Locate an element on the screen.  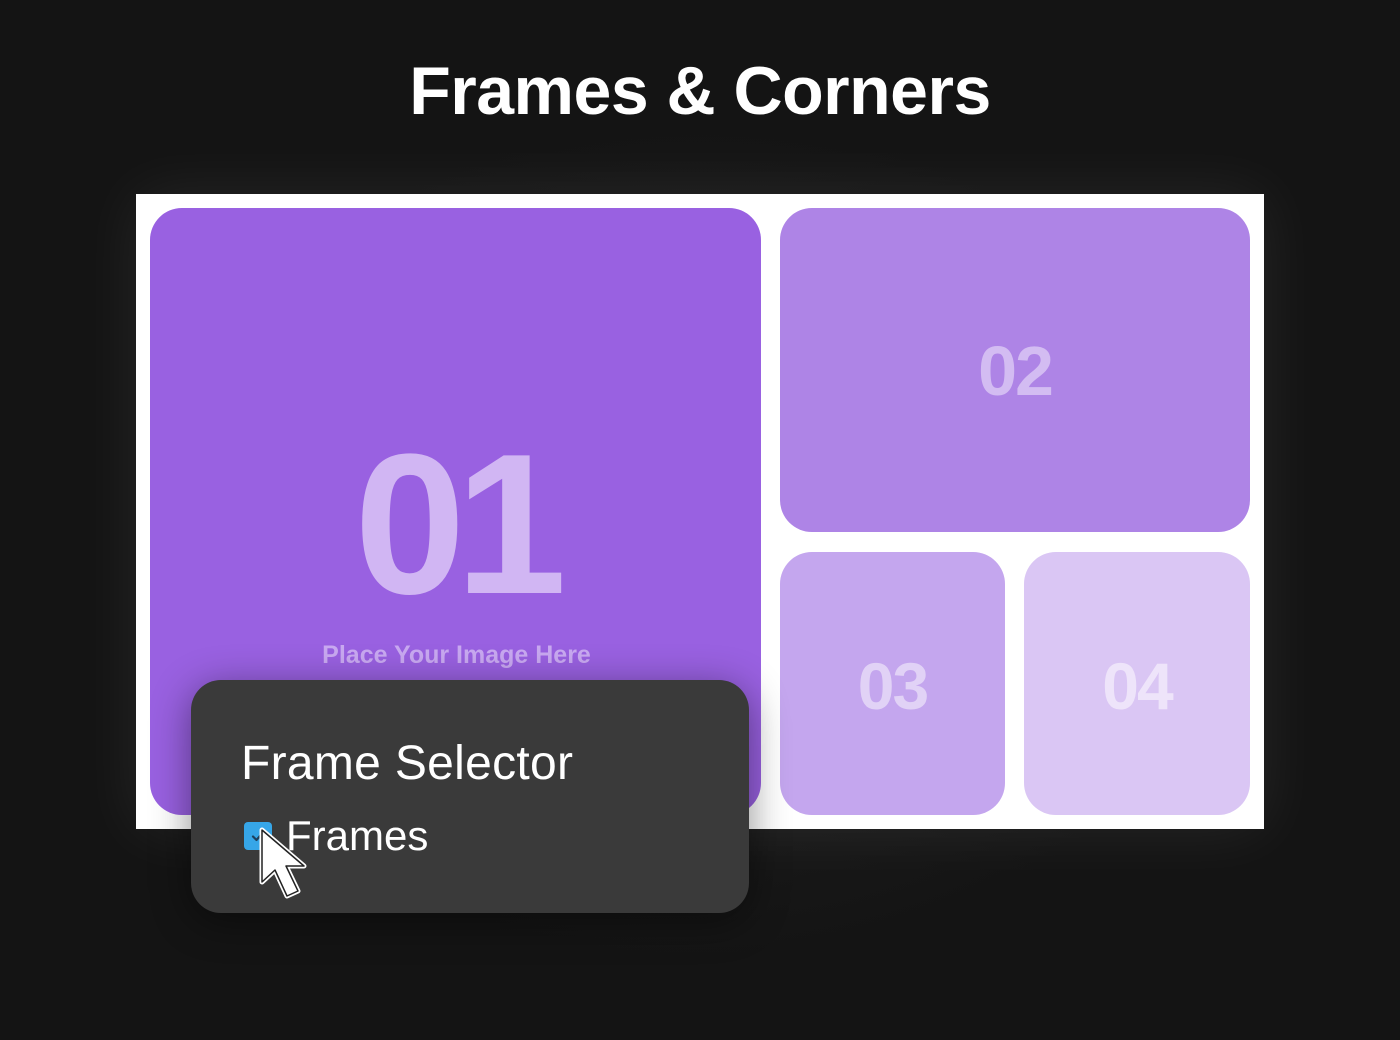
panel-title: Frame Selector is located at coordinates (407, 763).